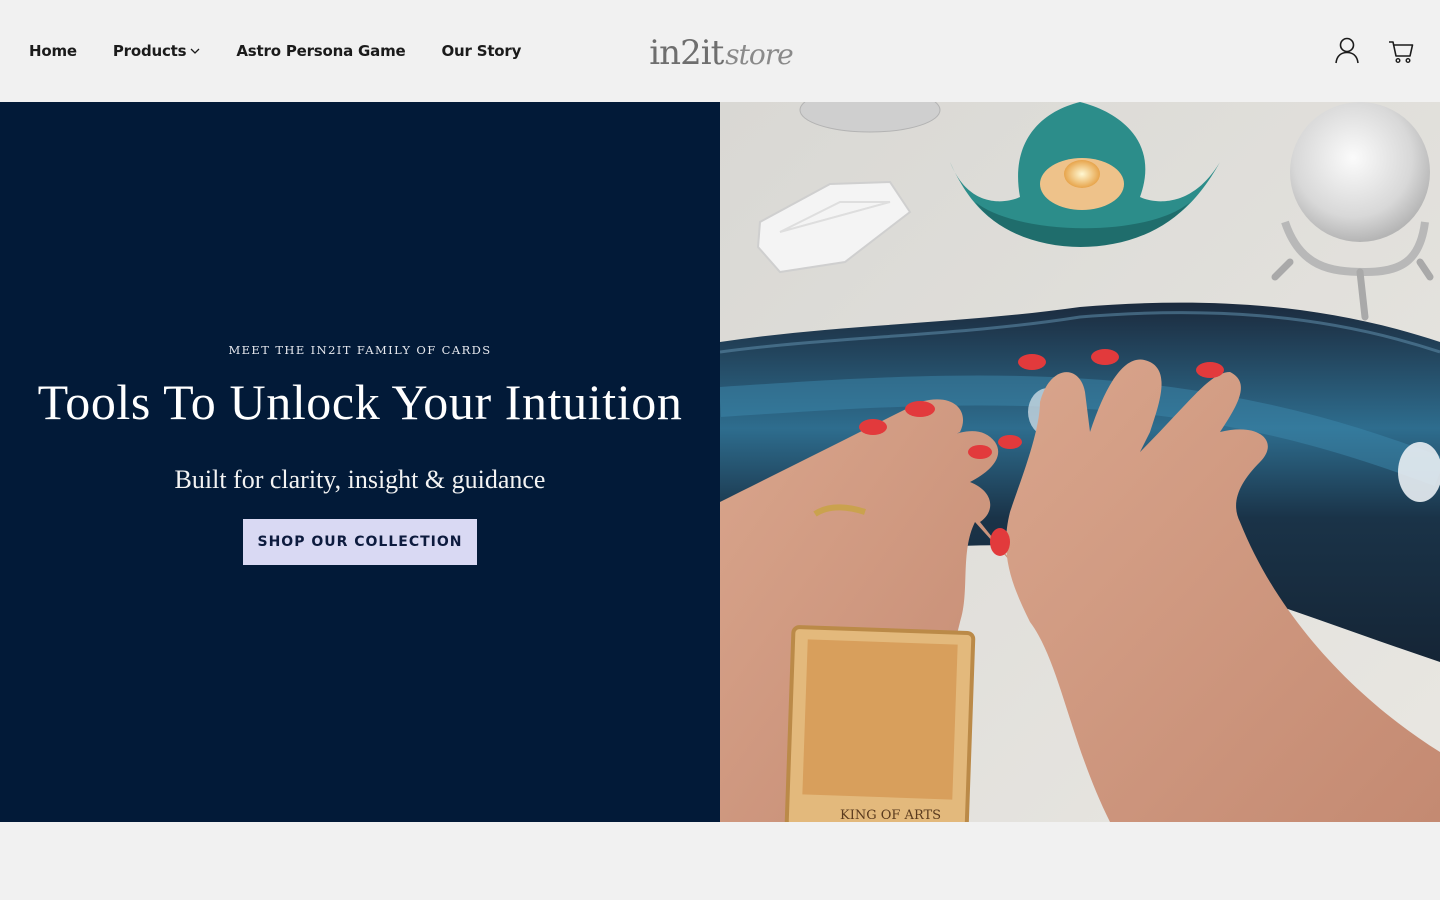  Describe the element at coordinates (686, 53) in the screenshot. I see `logo-main: in2it` at that location.